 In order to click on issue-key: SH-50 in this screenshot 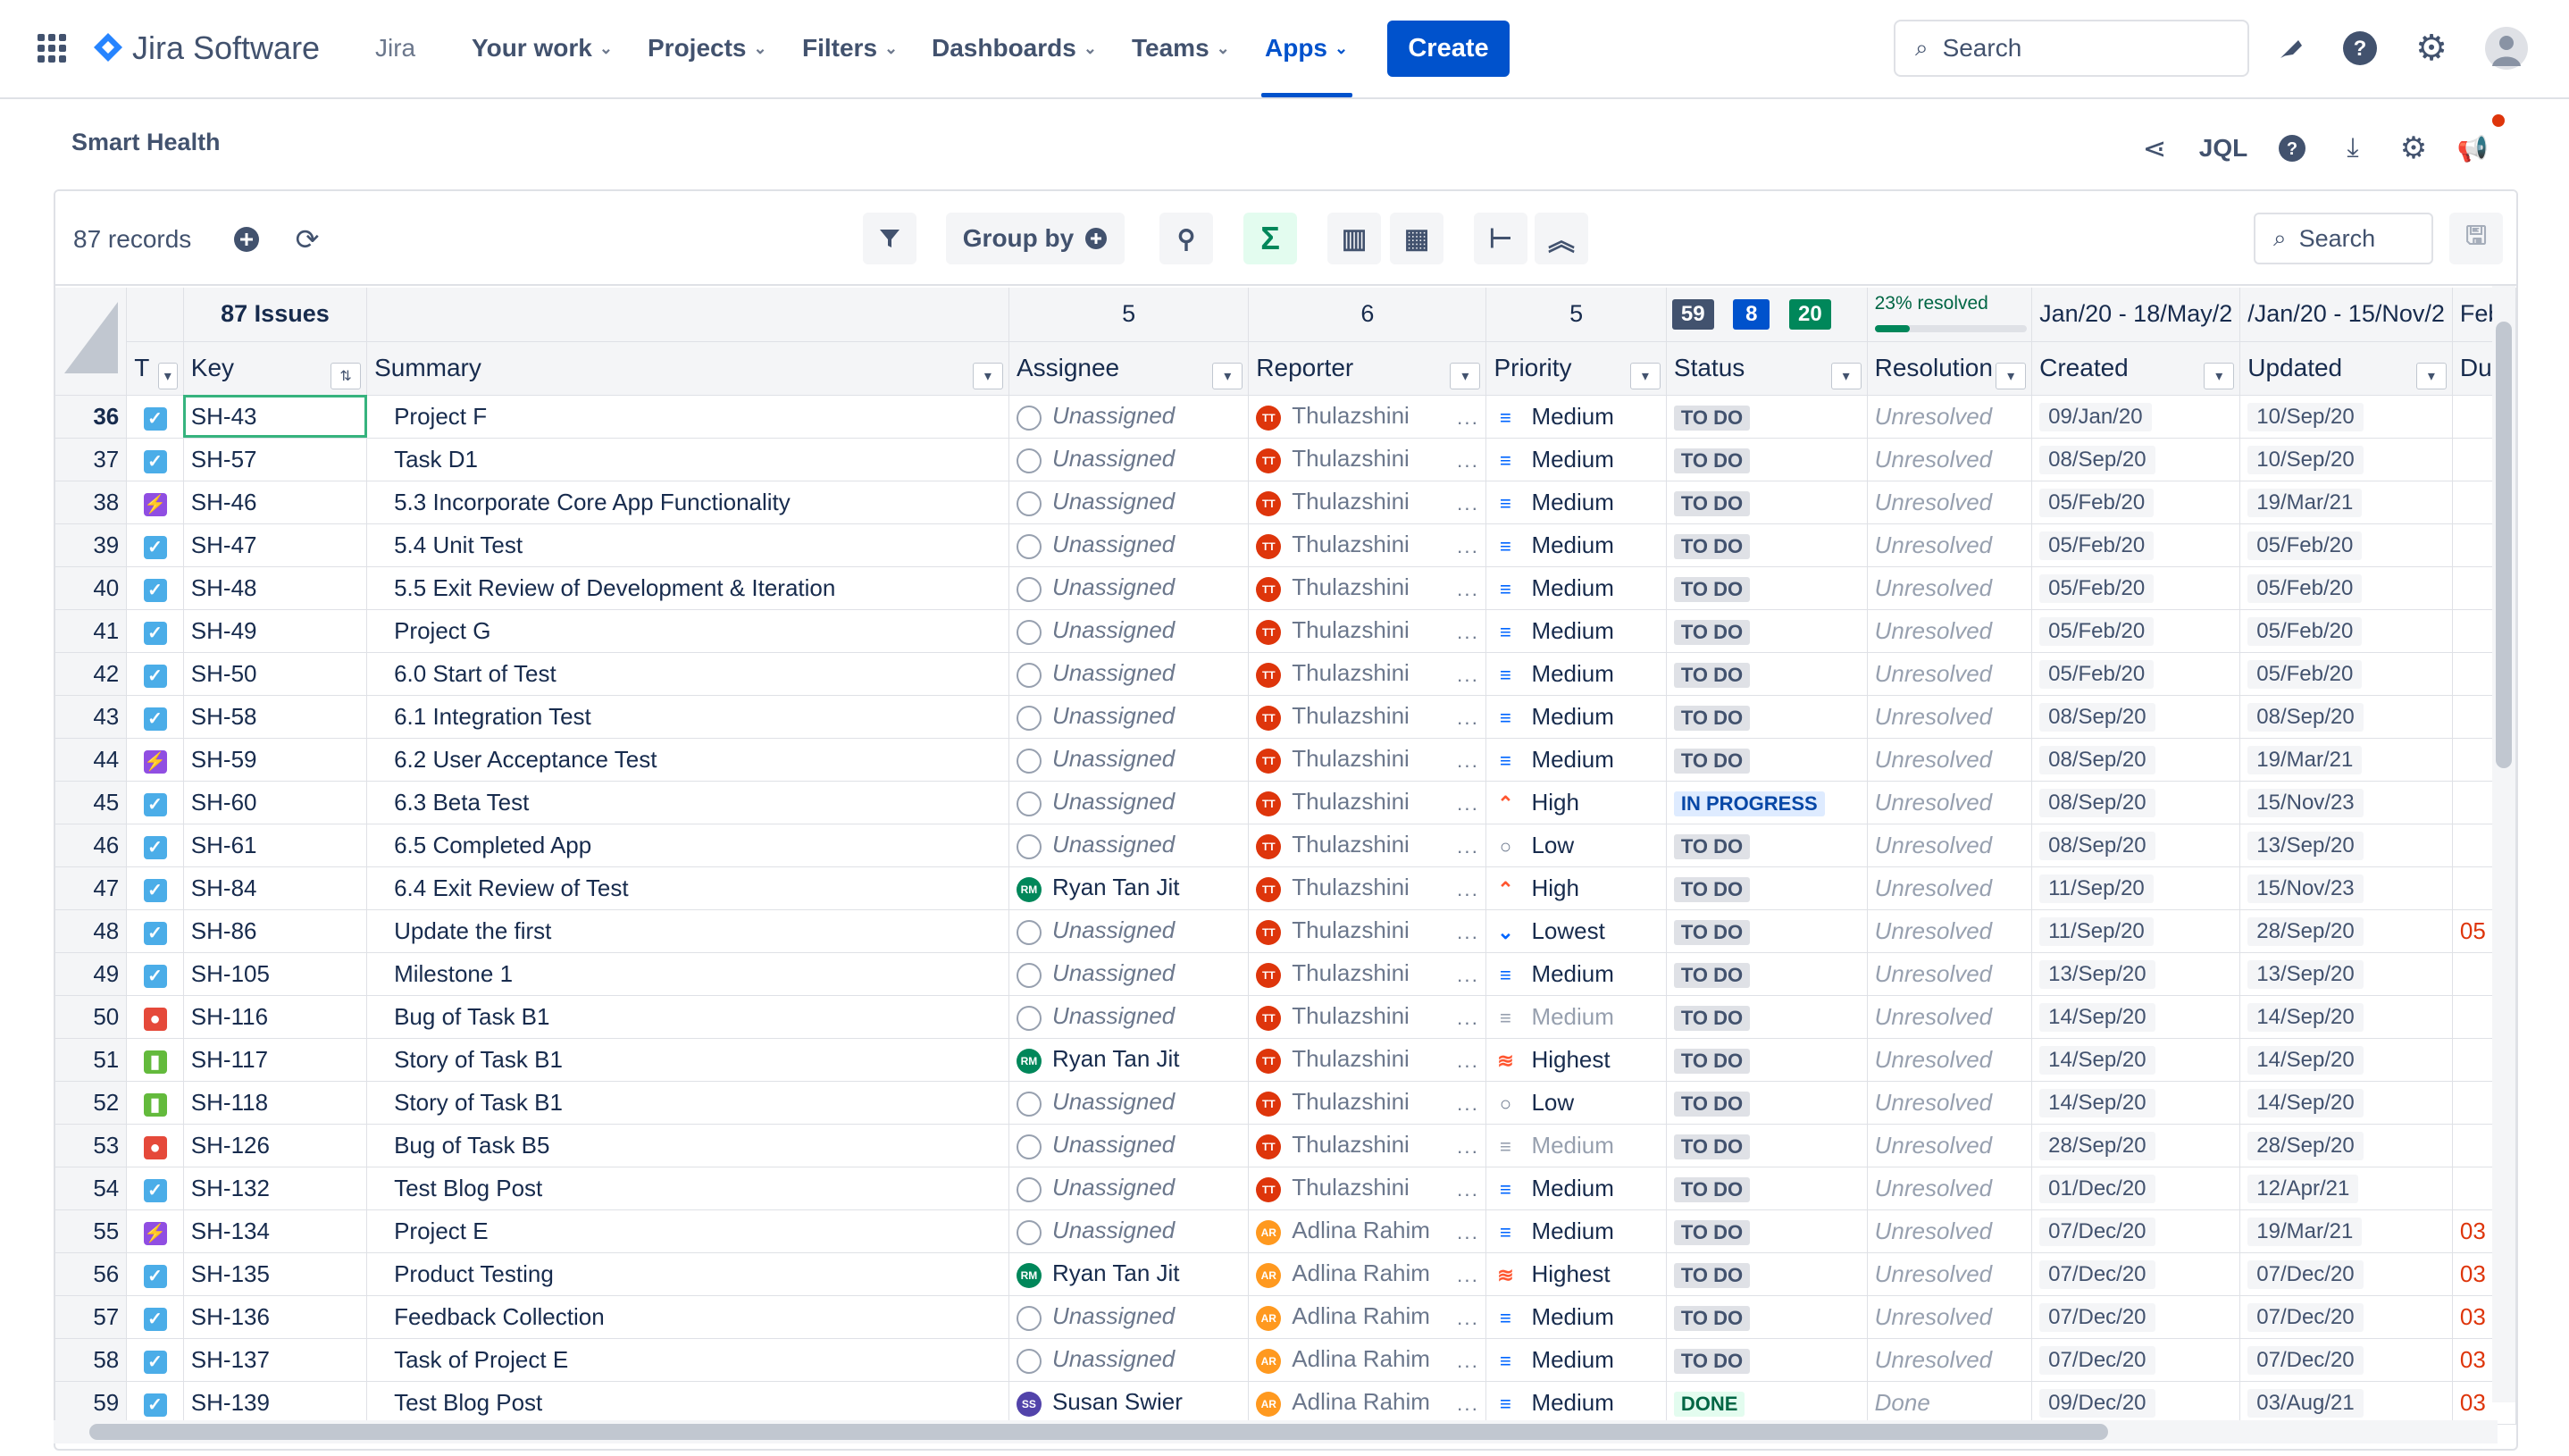, I will do `click(275, 674)`.